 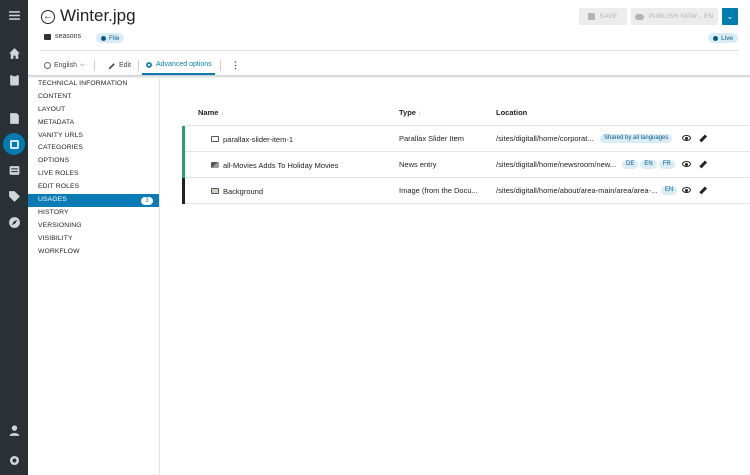 What do you see at coordinates (14, 222) in the screenshot?
I see `compass-icon` at bounding box center [14, 222].